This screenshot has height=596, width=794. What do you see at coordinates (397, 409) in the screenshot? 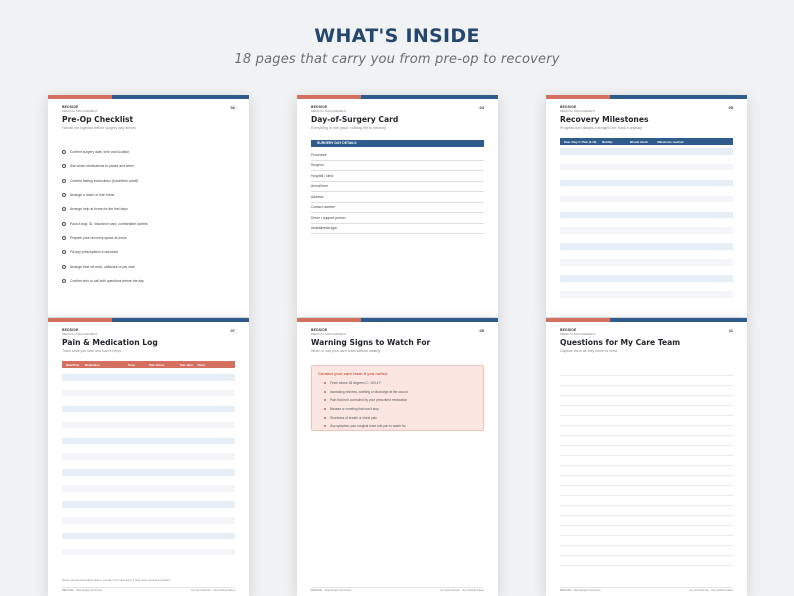
I see `warning-item: Nausea or vomiting that won't stop` at bounding box center [397, 409].